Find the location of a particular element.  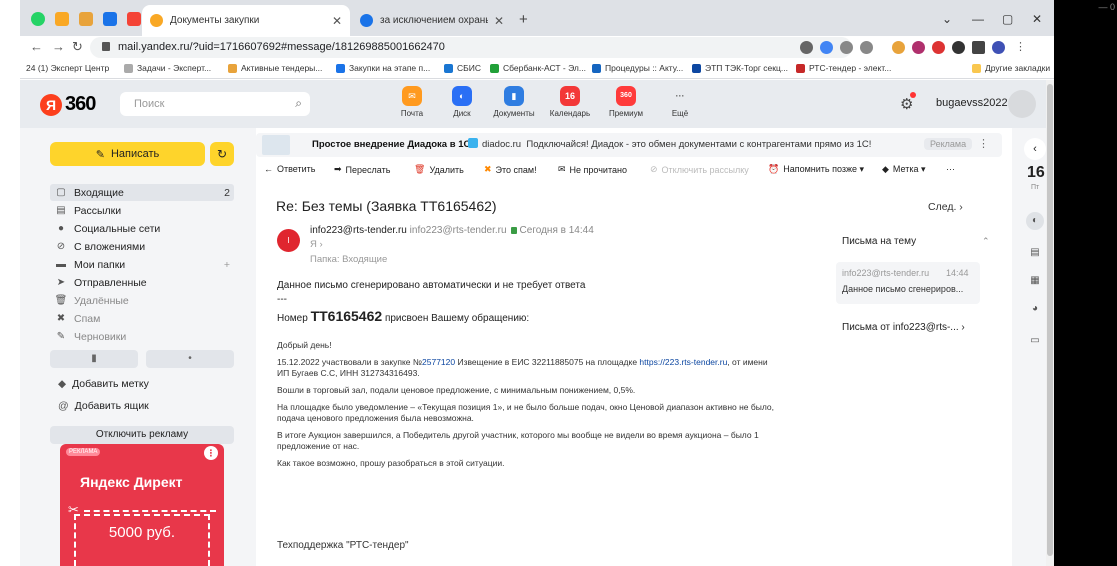

purchase-link: 2577120 is located at coordinates (438, 362).